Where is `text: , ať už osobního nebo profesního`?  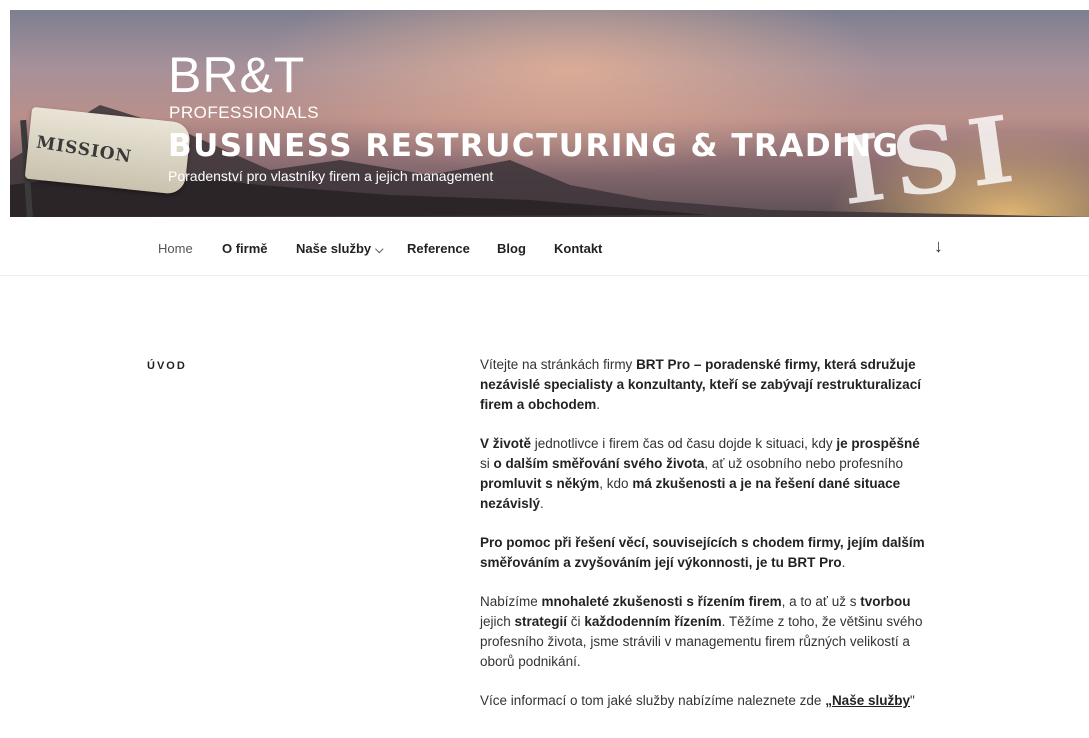
text: , ať už osobního nebo profesního is located at coordinates (804, 463).